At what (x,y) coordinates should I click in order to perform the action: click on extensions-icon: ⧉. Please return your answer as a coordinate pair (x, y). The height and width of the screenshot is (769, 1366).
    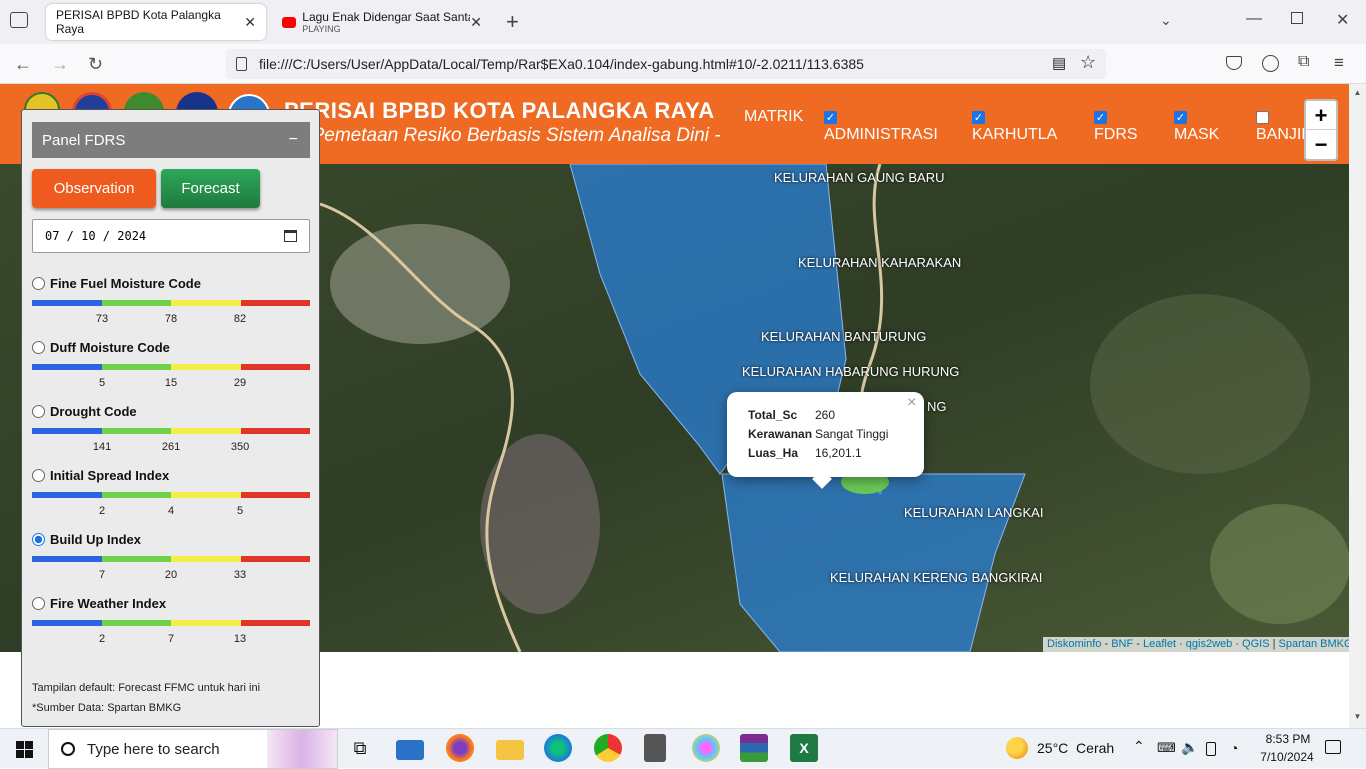
    Looking at the image, I should click on (1303, 62).